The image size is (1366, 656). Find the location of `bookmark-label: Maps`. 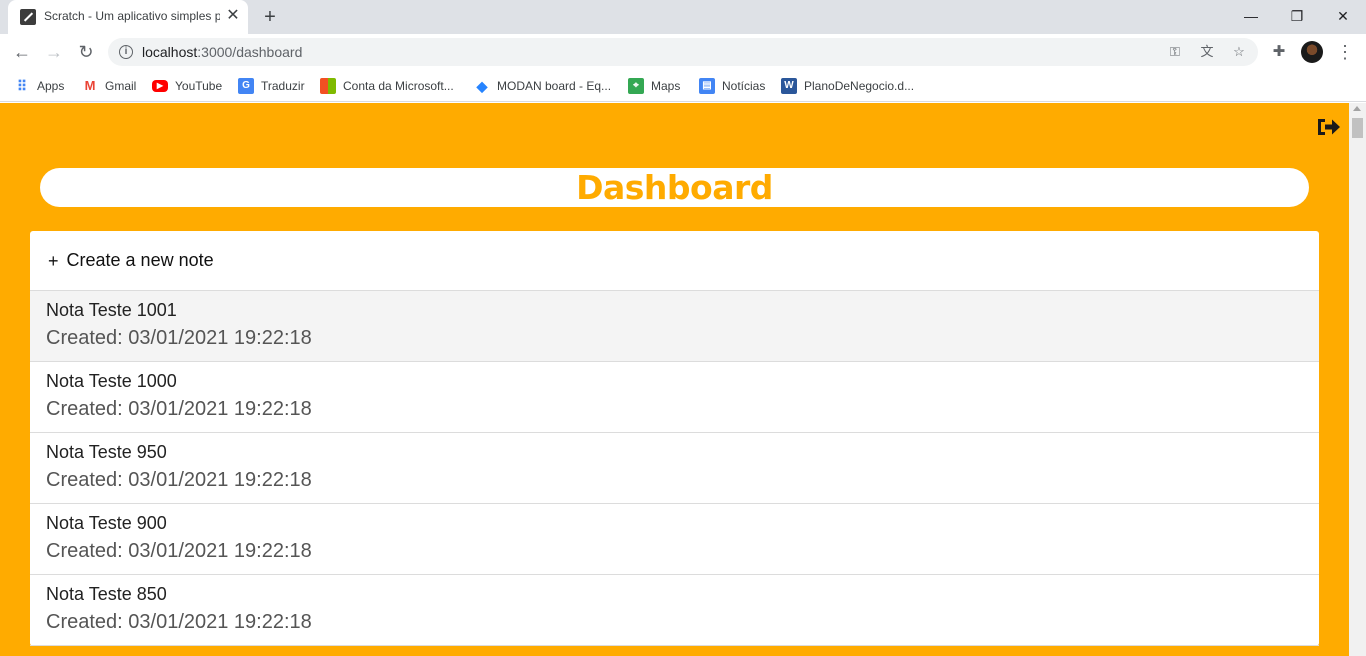

bookmark-label: Maps is located at coordinates (666, 86).